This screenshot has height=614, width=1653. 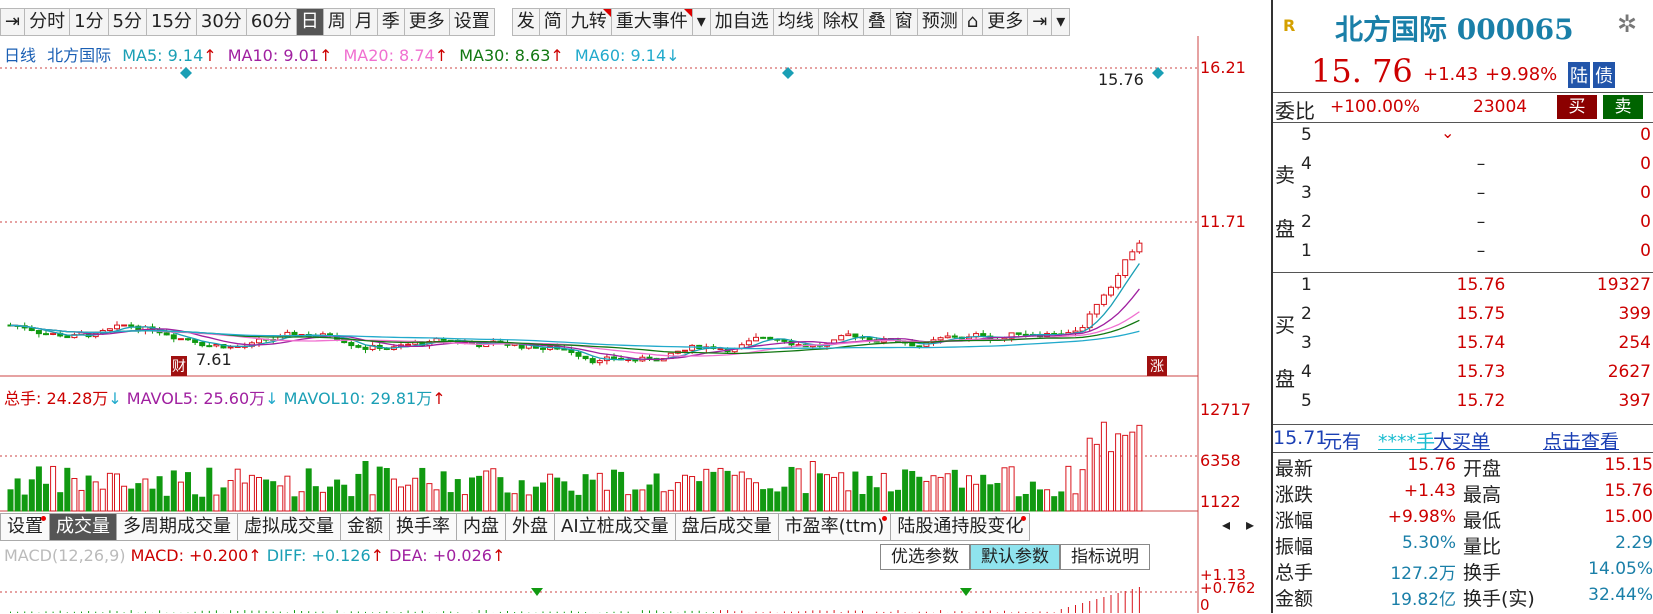 I want to click on indicator-help-button: 指标说明, so click(x=1105, y=557).